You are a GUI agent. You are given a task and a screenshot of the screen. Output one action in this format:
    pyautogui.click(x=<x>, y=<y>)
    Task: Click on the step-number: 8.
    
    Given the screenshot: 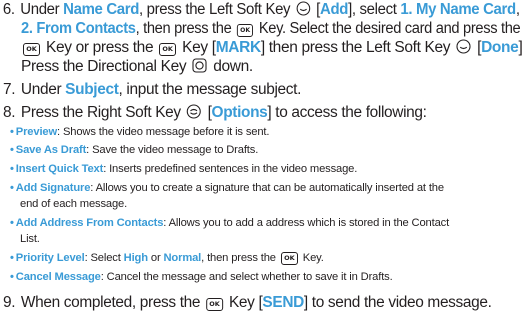 What is the action you would take?
    pyautogui.click(x=9, y=112)
    